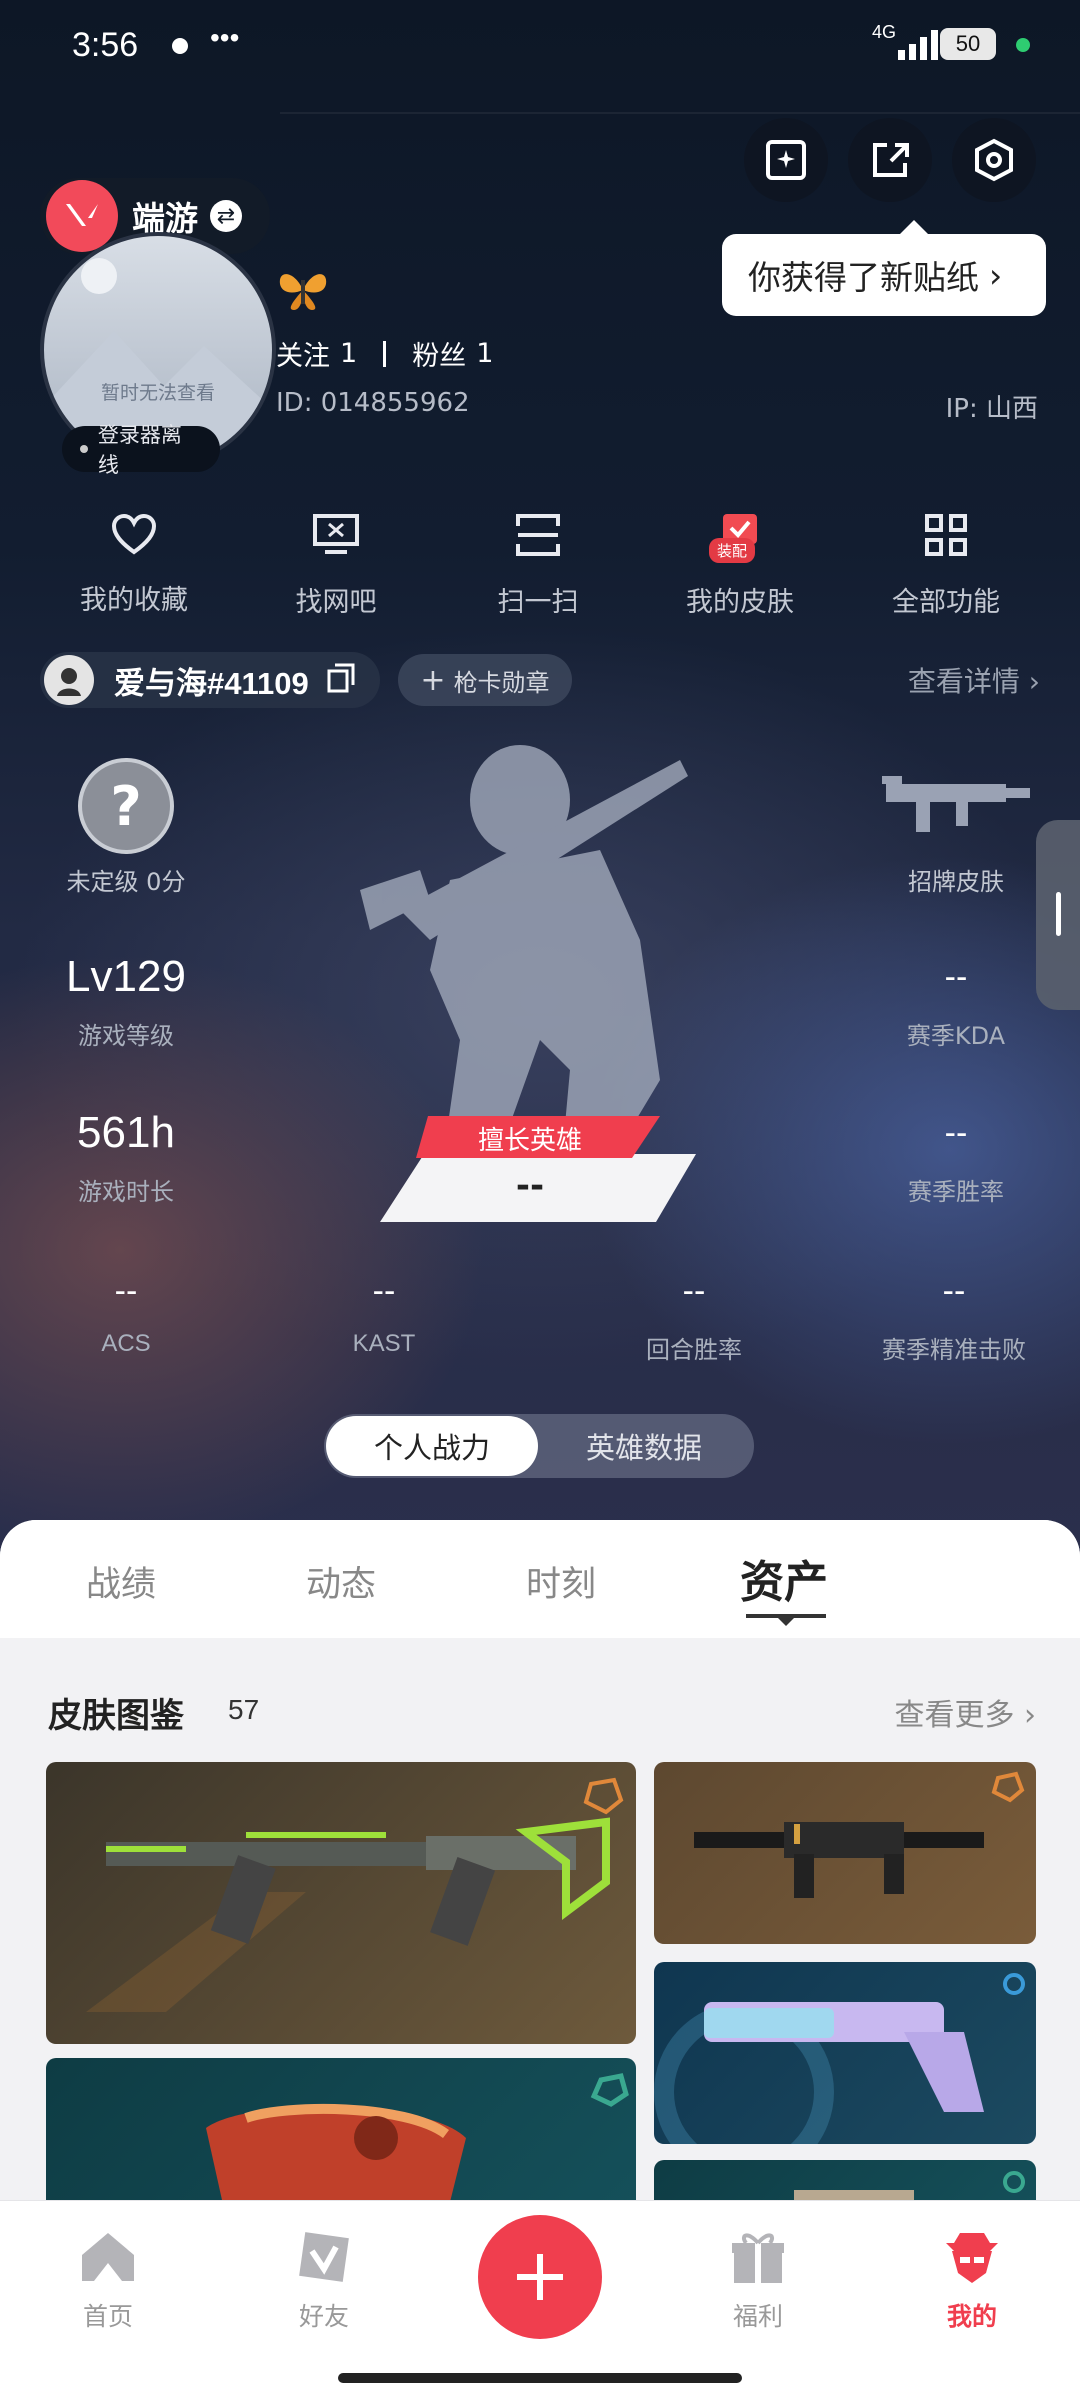 This screenshot has width=1080, height=2401. What do you see at coordinates (946, 602) in the screenshot?
I see `quick-action-label: 全部功能` at bounding box center [946, 602].